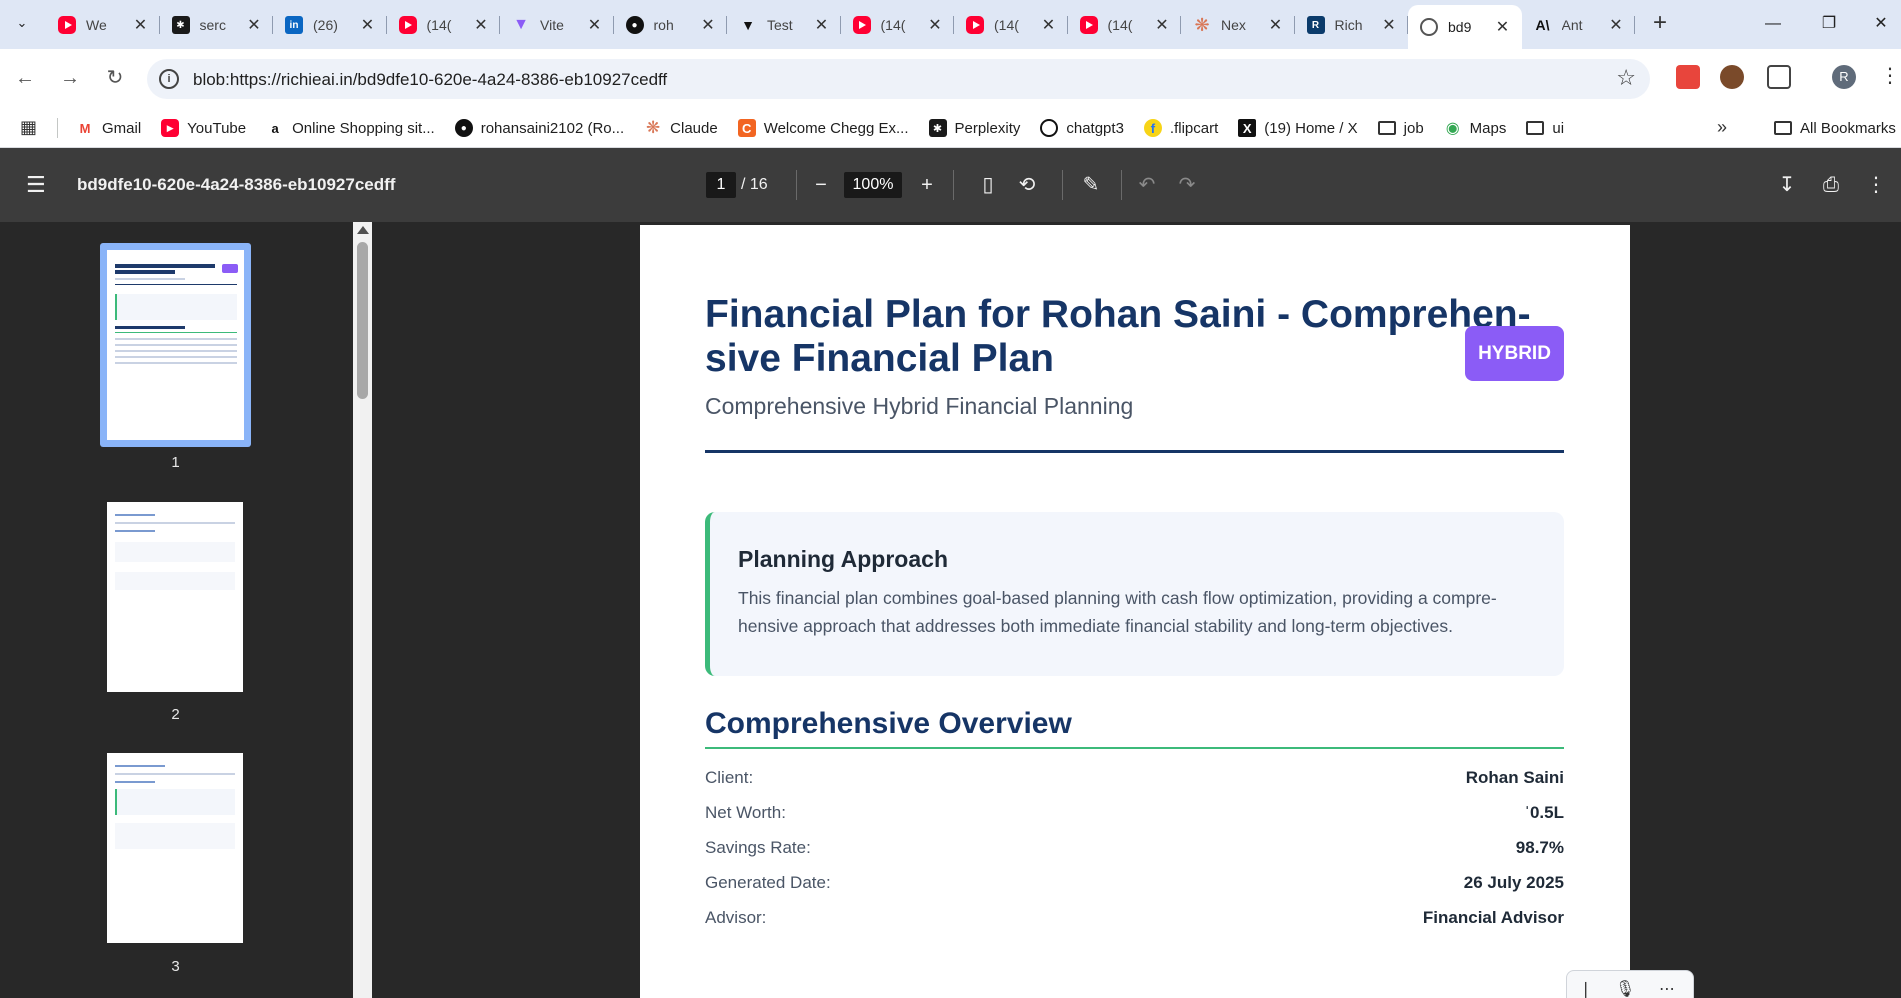 Image resolution: width=1901 pixels, height=998 pixels. What do you see at coordinates (1011, 25) in the screenshot?
I see `tab-youtube-4: (14(✕` at bounding box center [1011, 25].